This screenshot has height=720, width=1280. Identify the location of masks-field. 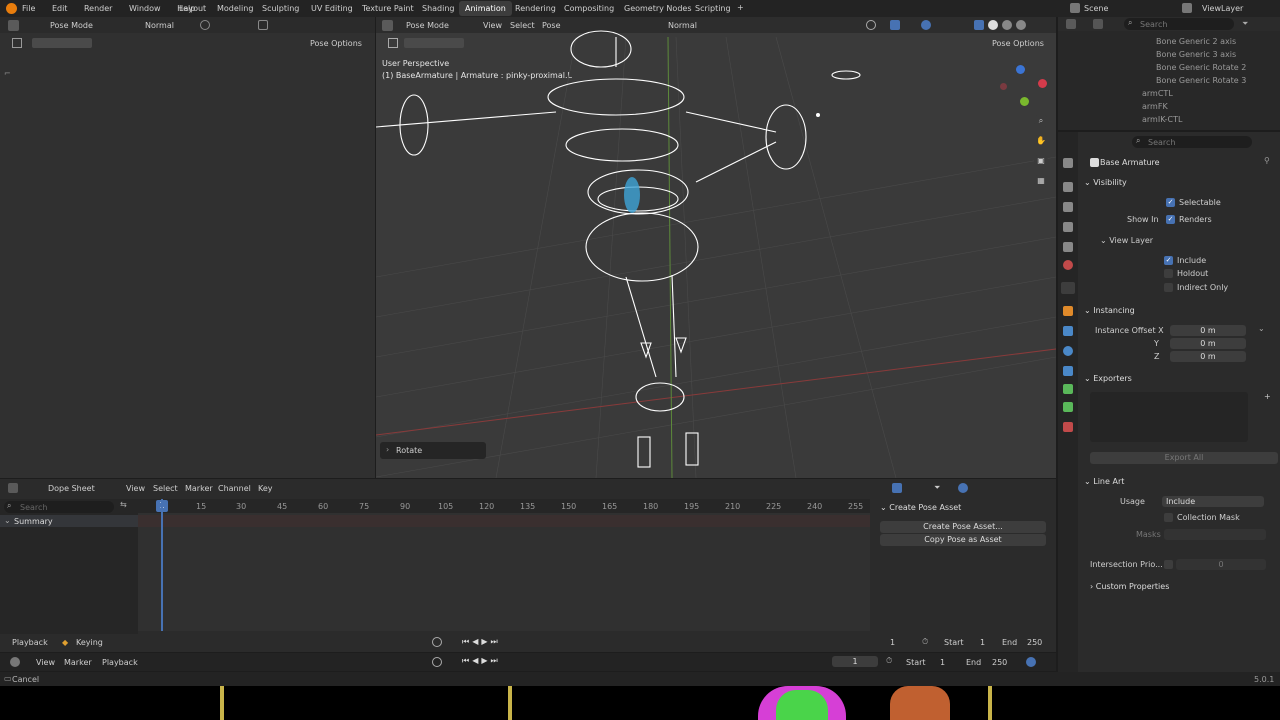
(1215, 534).